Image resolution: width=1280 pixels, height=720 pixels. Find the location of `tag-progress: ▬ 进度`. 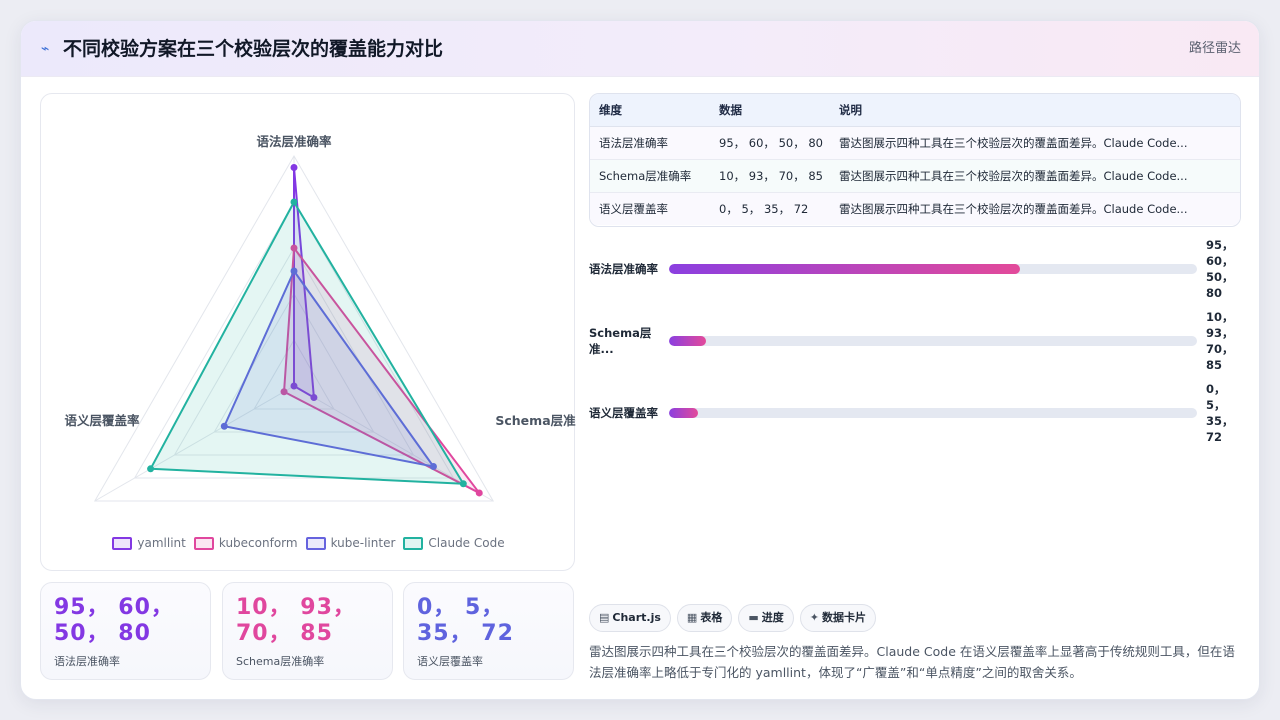

tag-progress: ▬ 进度 is located at coordinates (766, 618).